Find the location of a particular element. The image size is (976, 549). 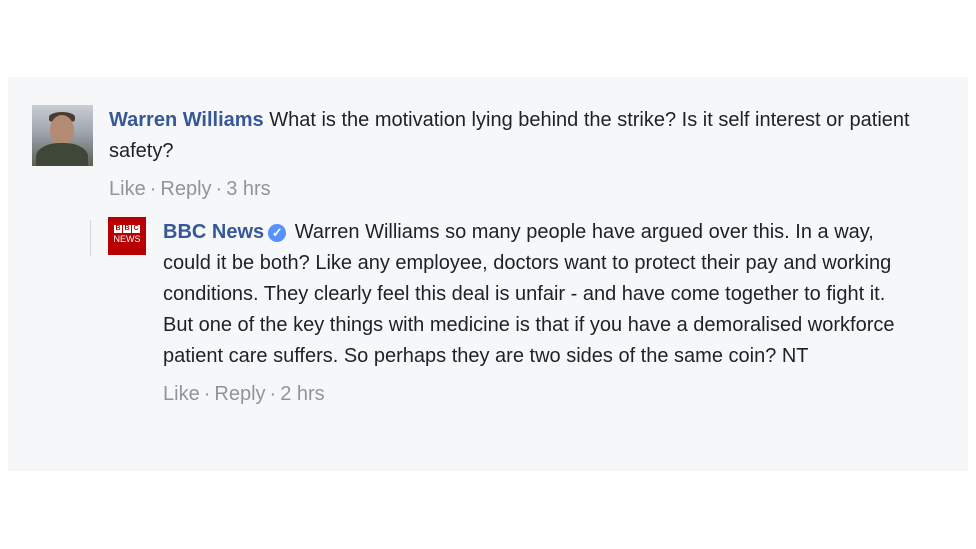

timestamp-link: 3 hrs is located at coordinates (248, 189).